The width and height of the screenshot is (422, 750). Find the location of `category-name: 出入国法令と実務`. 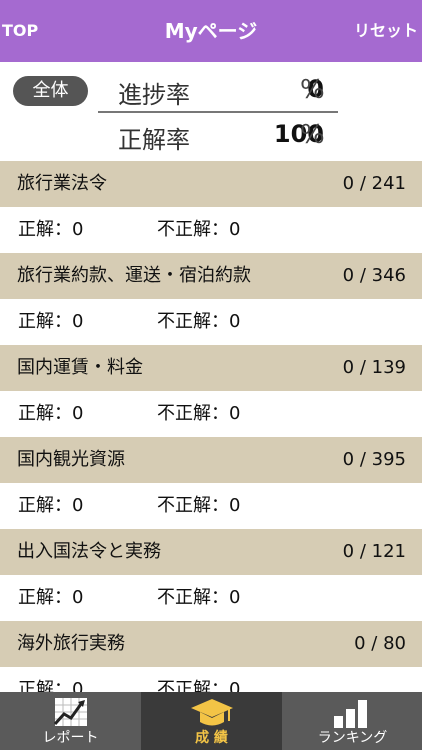

category-name: 出入国法令と実務 is located at coordinates (89, 551).